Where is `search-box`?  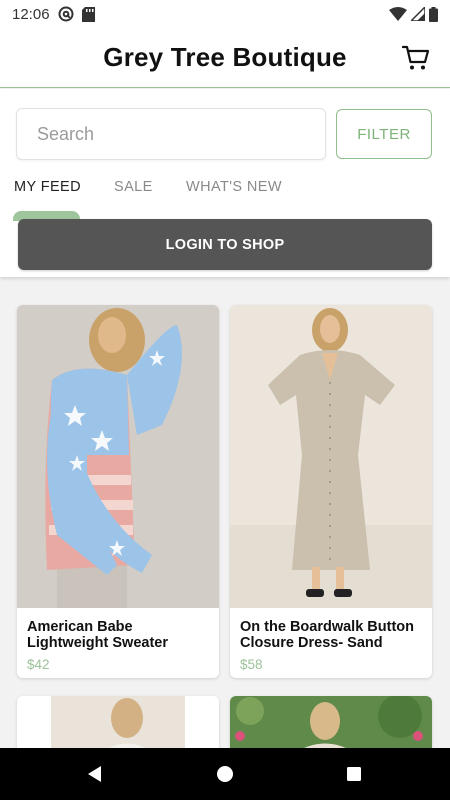
search-box is located at coordinates (171, 134).